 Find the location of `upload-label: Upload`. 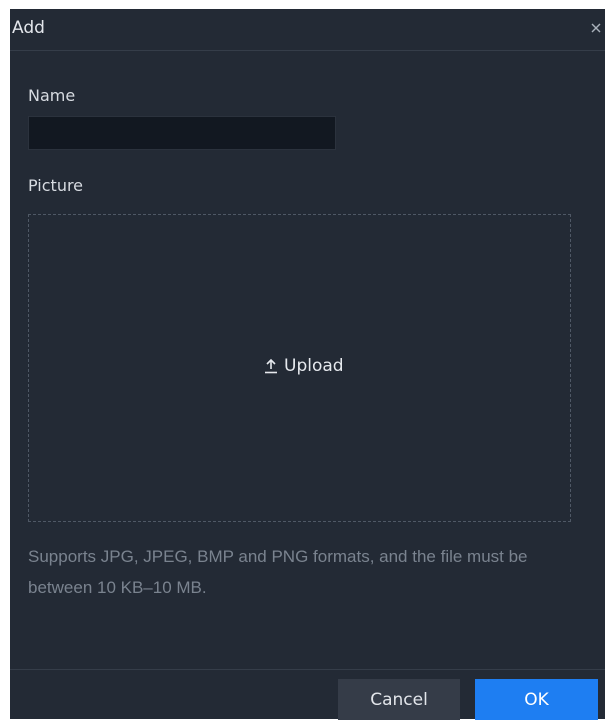

upload-label: Upload is located at coordinates (314, 366).